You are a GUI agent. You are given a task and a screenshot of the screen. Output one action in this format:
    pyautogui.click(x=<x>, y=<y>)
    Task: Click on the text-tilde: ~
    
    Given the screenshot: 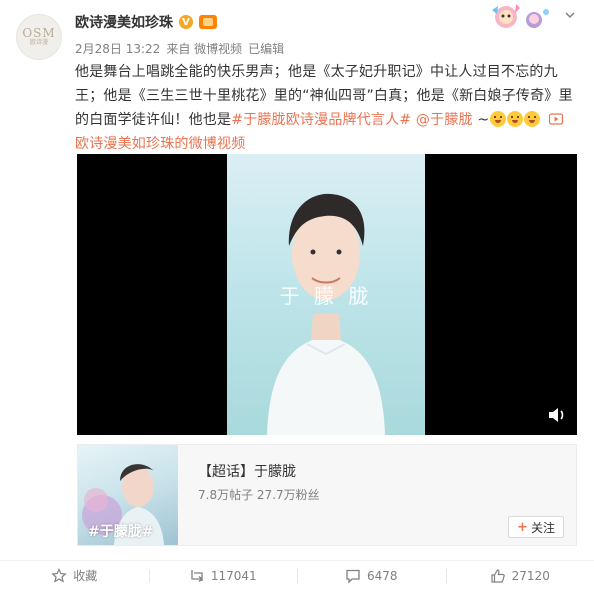 What is the action you would take?
    pyautogui.click(x=481, y=120)
    